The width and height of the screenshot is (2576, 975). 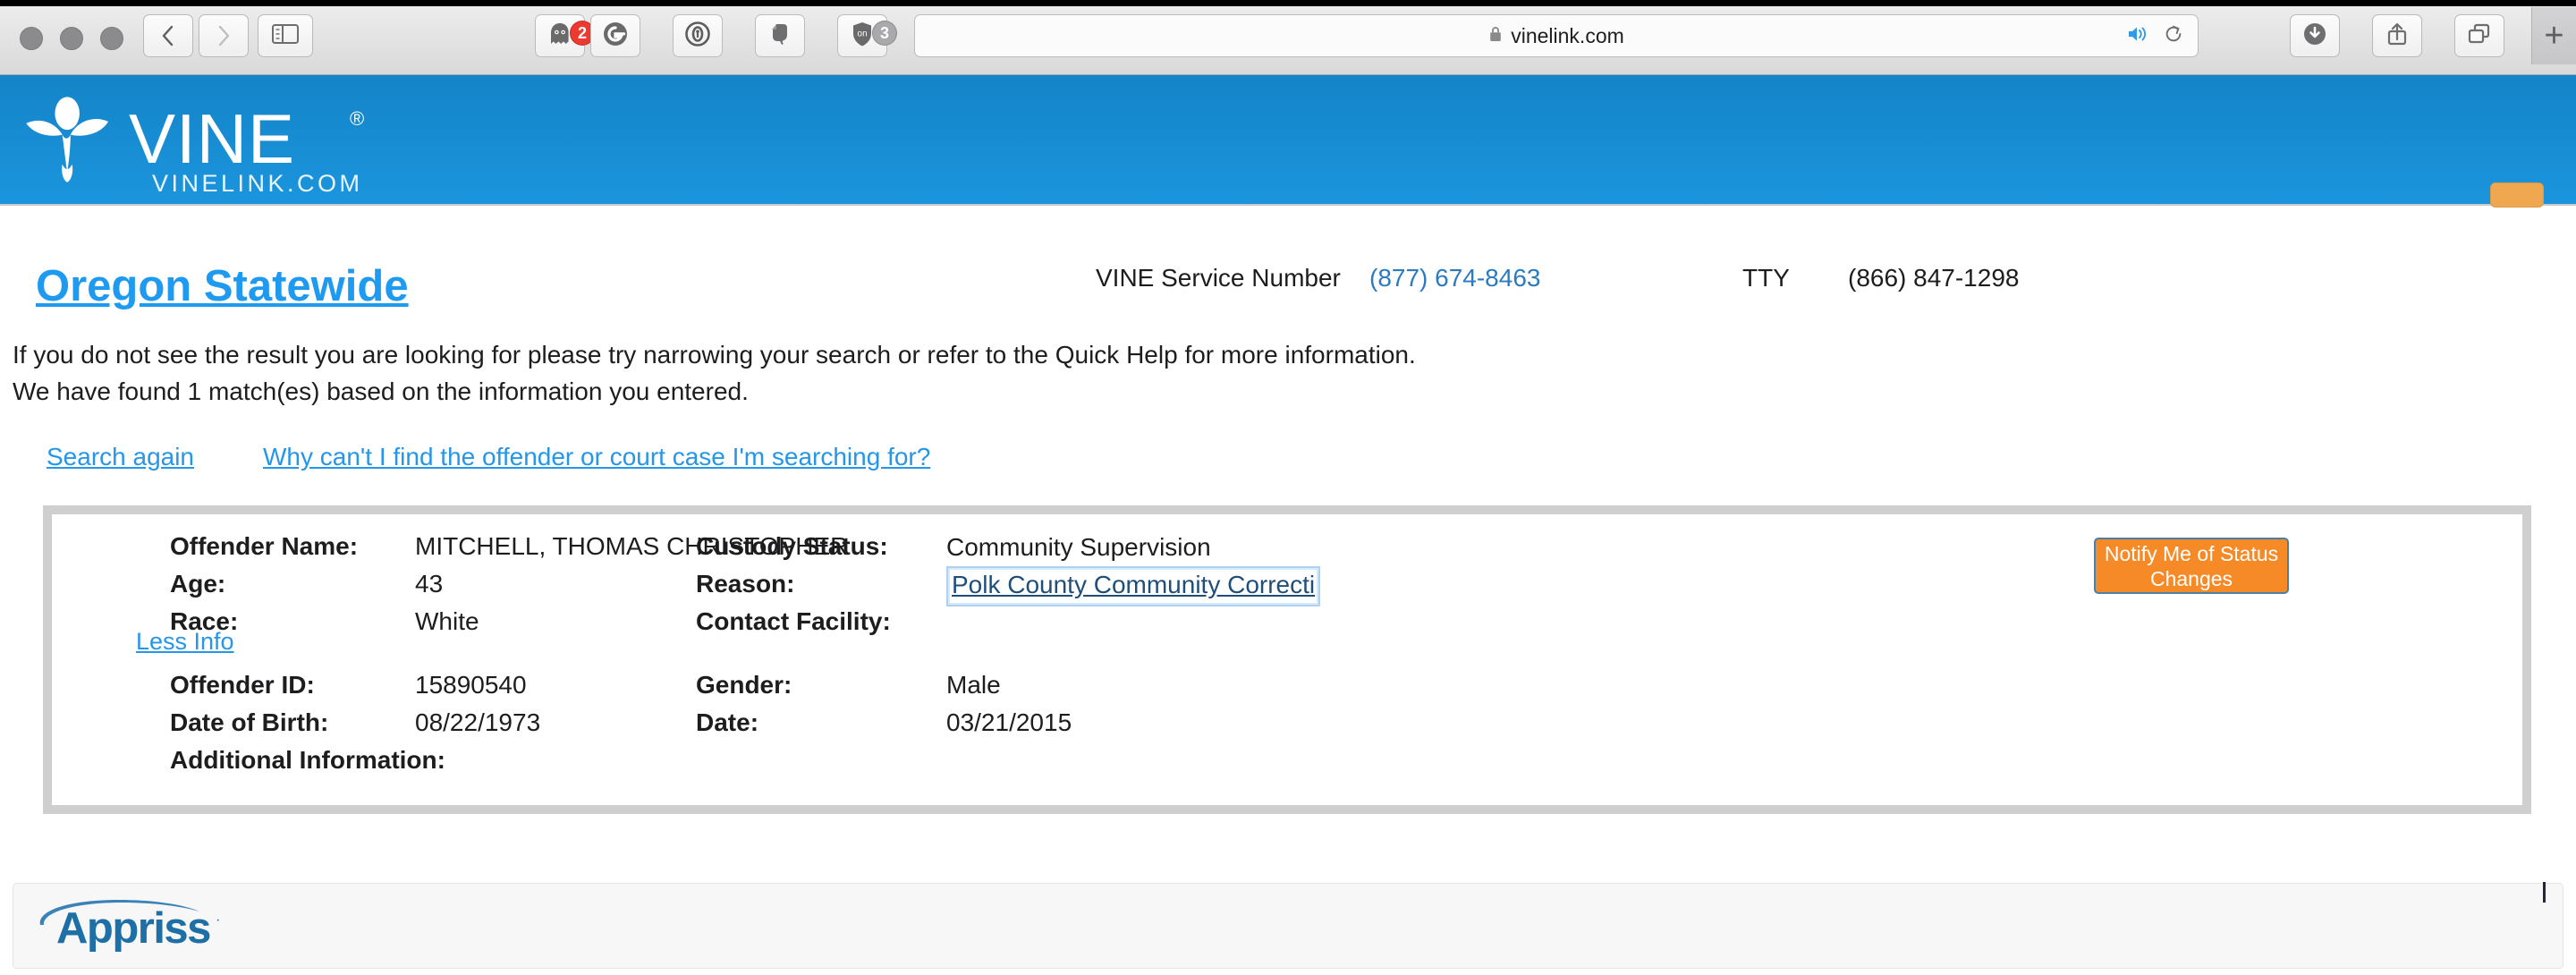 I want to click on grammarly-extension-button, so click(x=615, y=35).